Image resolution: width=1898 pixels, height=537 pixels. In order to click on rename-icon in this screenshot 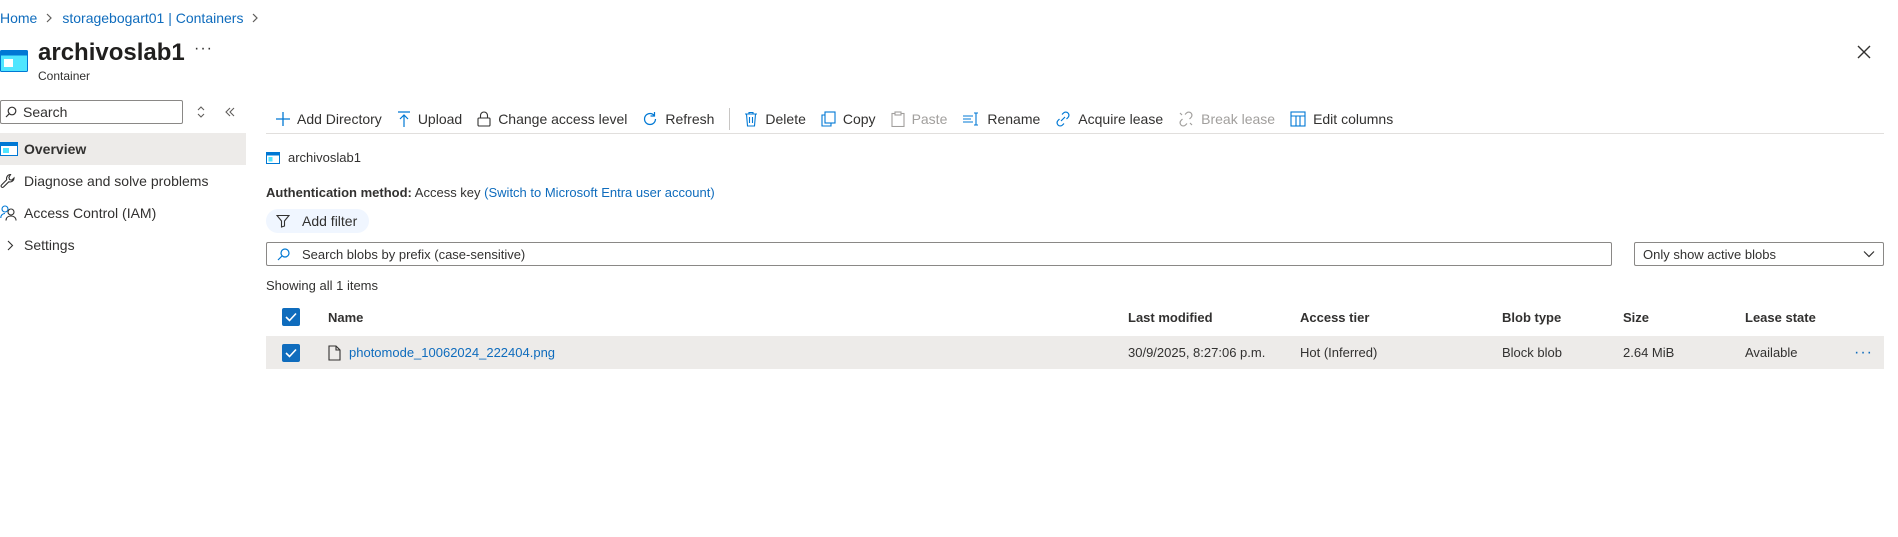, I will do `click(971, 118)`.